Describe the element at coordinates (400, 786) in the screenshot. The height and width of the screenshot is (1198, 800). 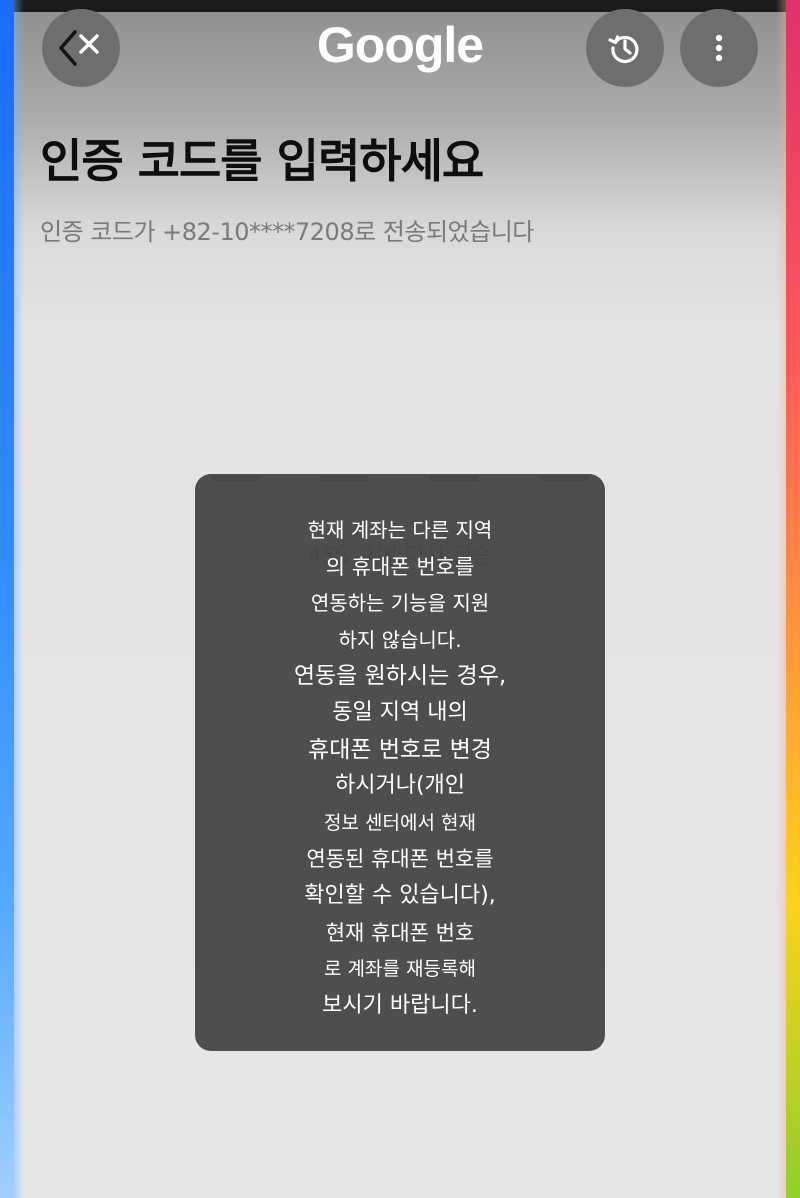
I see `toast-line: 하시거나(개인` at that location.